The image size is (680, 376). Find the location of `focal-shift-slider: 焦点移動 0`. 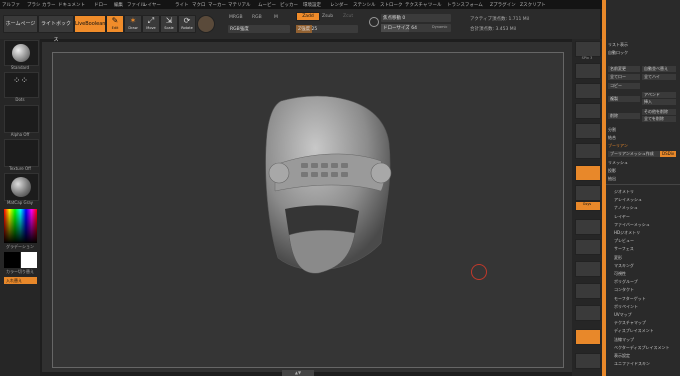

focal-shift-slider: 焦点移動 0 is located at coordinates (416, 18).